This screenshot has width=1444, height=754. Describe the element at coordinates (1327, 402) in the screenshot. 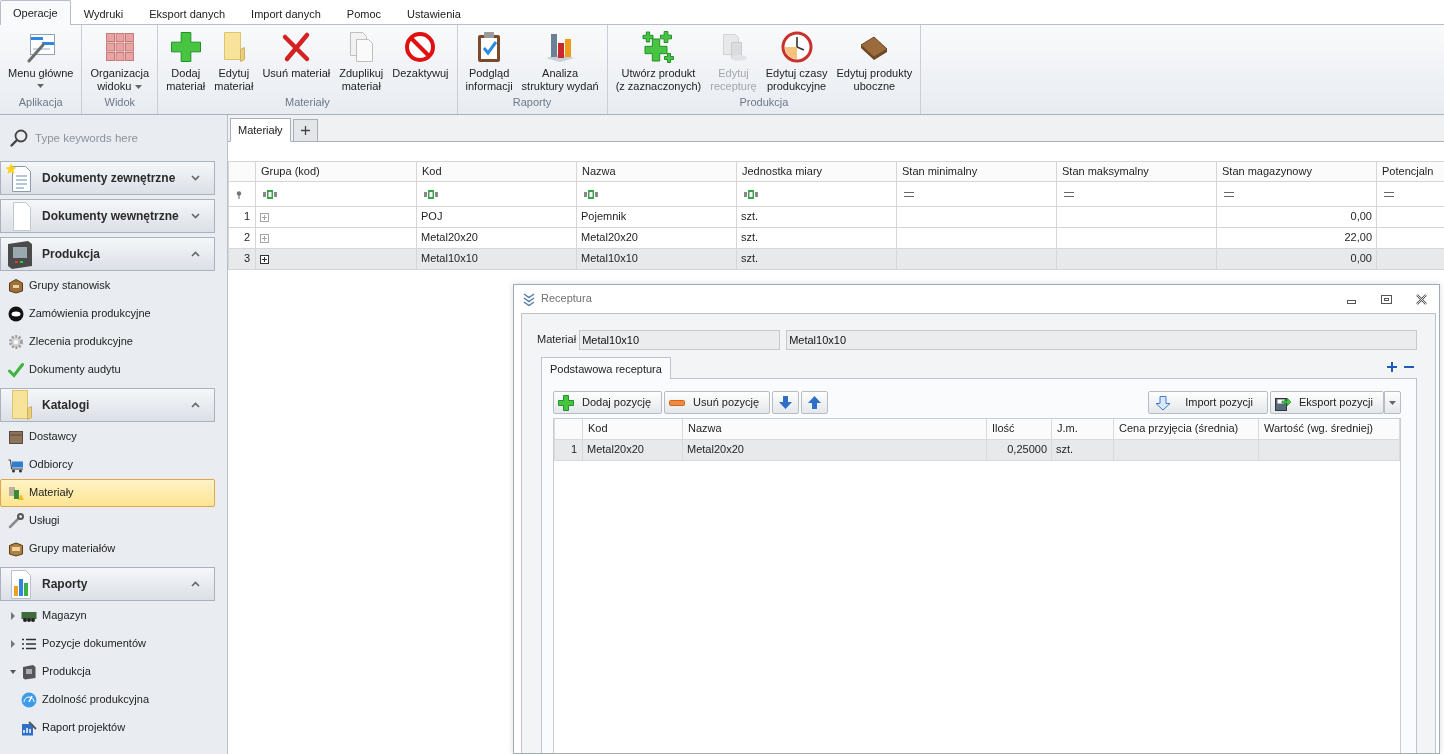

I see `toolbar-button: Eksport pozycji` at that location.